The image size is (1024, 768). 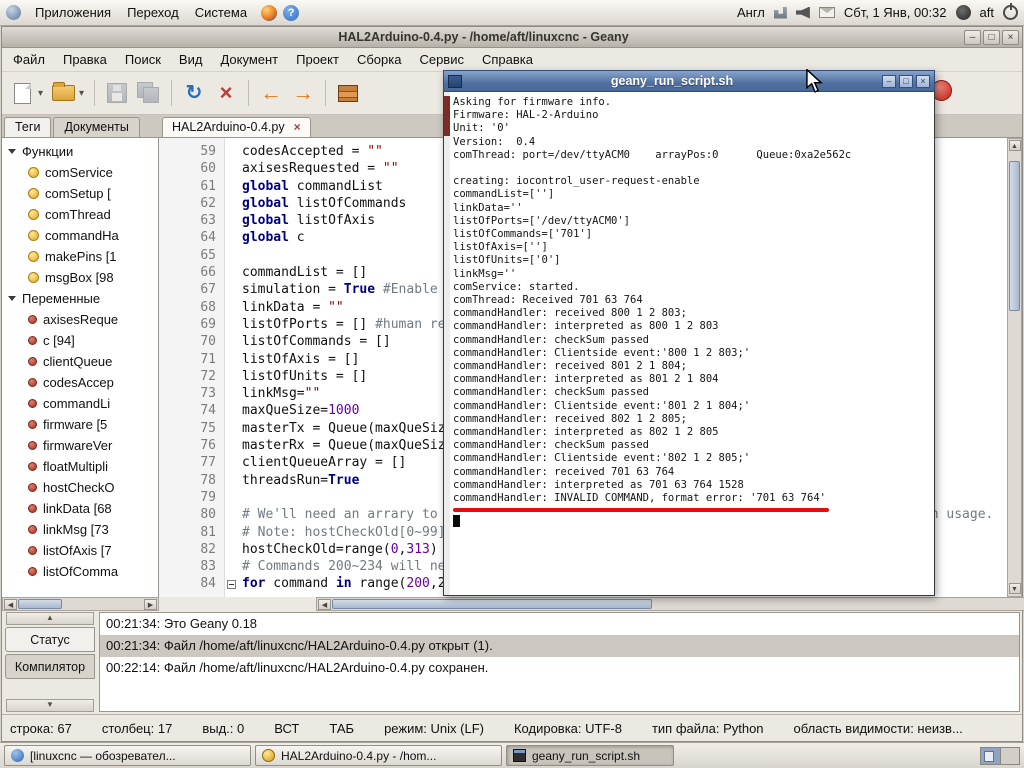 I want to click on new-file-dropdown: ▾, so click(x=40, y=93).